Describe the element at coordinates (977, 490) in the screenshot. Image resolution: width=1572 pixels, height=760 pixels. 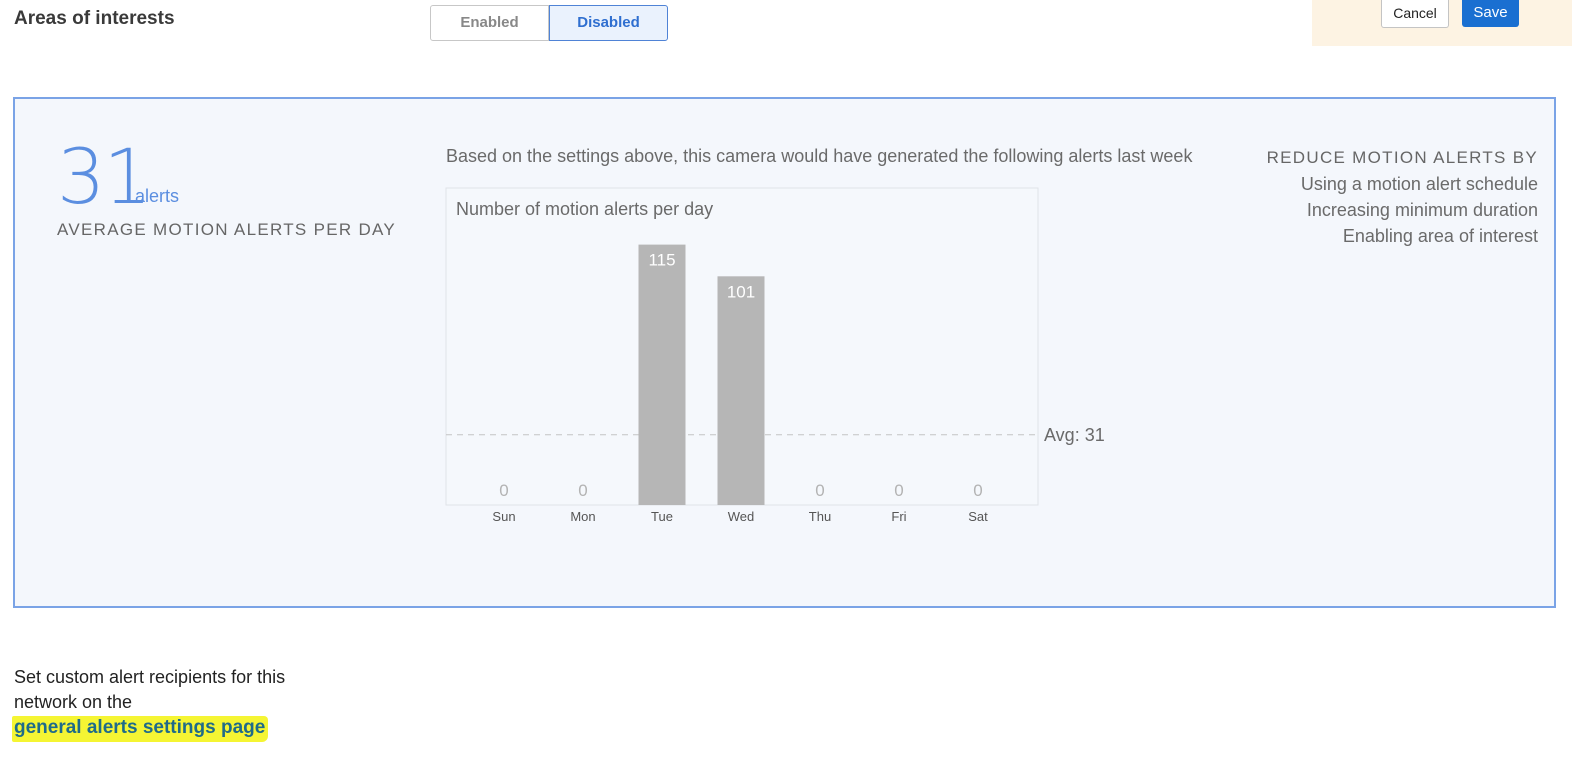
I see `bar-value-label-sat: 0` at that location.